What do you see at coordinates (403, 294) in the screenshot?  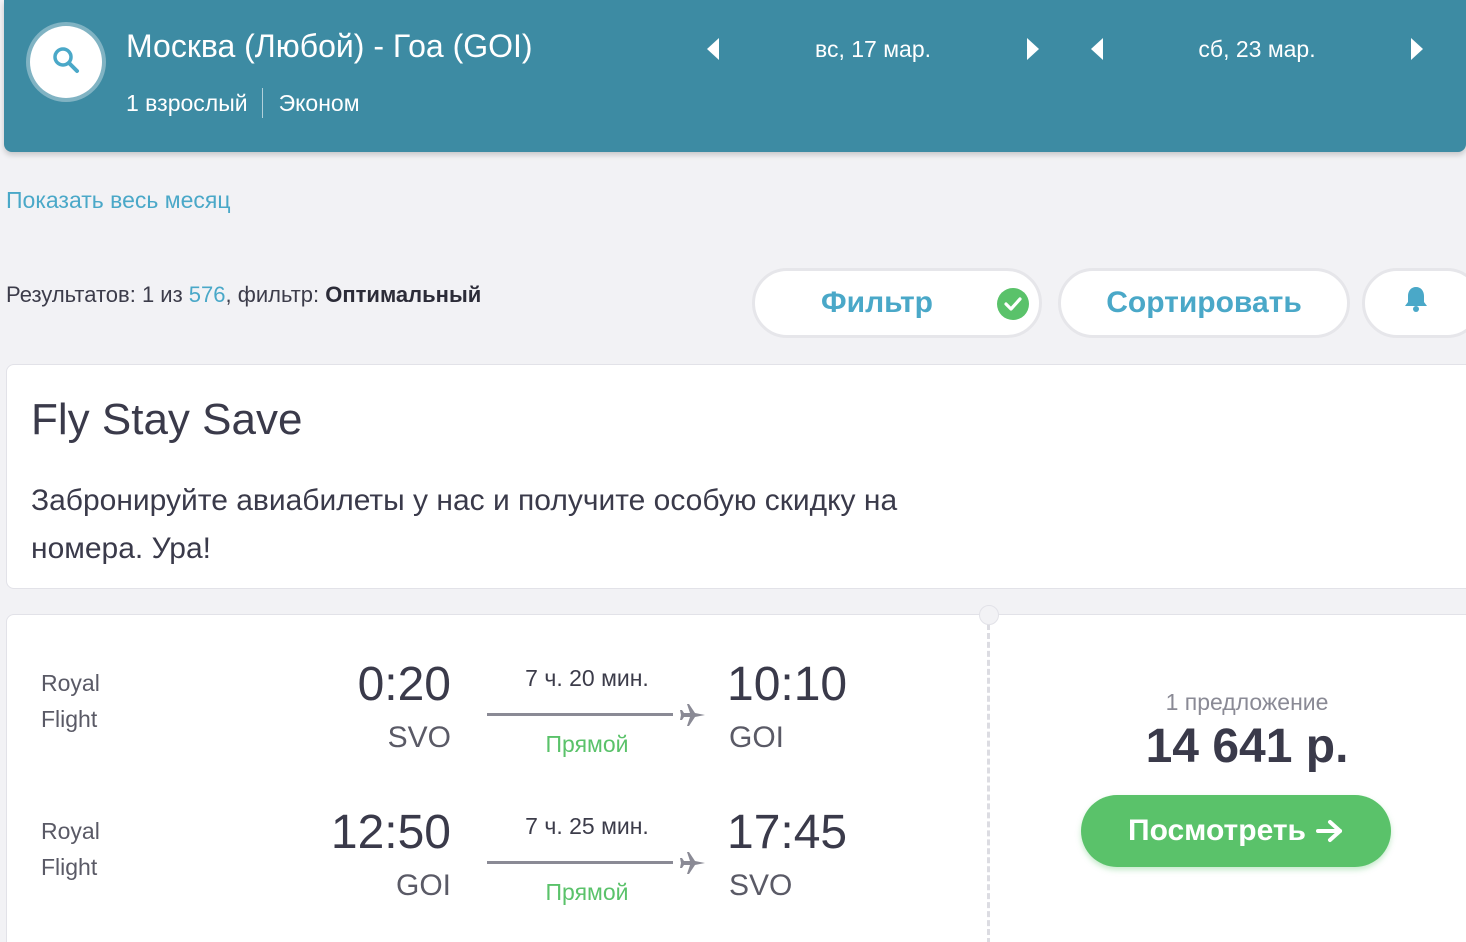 I see `filter-value: Оптимальный` at bounding box center [403, 294].